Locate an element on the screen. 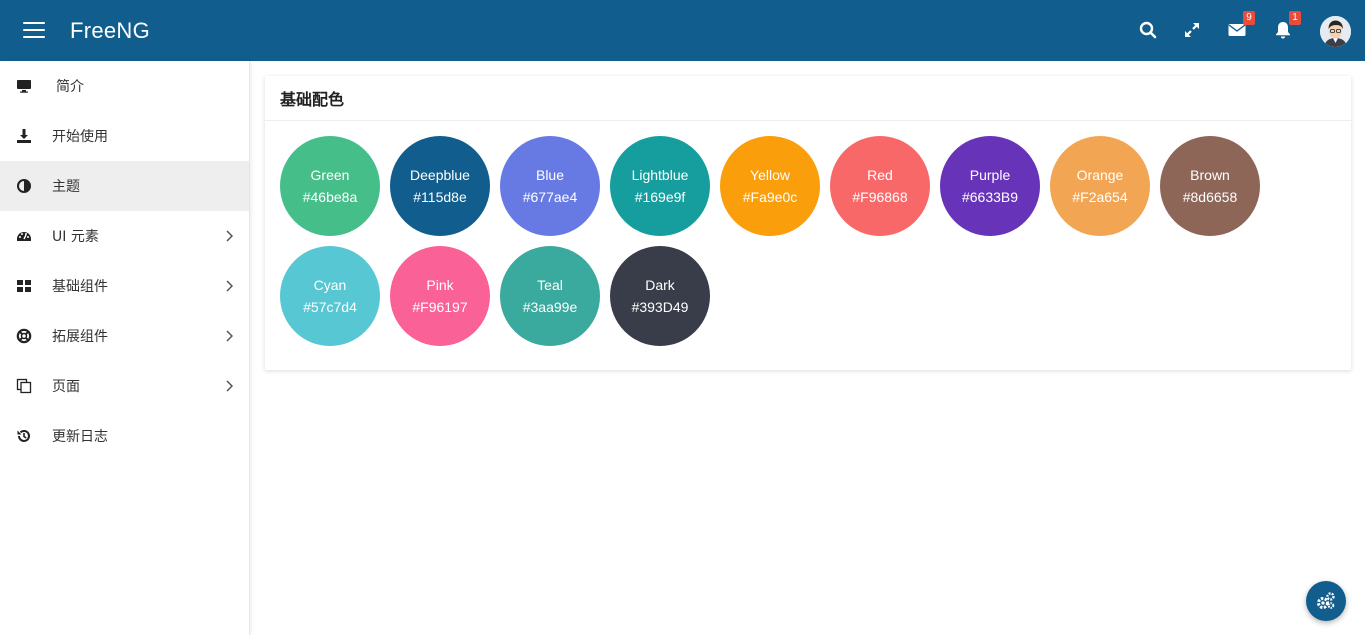 This screenshot has height=635, width=1365. mail-icon: 9 is located at coordinates (1241, 25).